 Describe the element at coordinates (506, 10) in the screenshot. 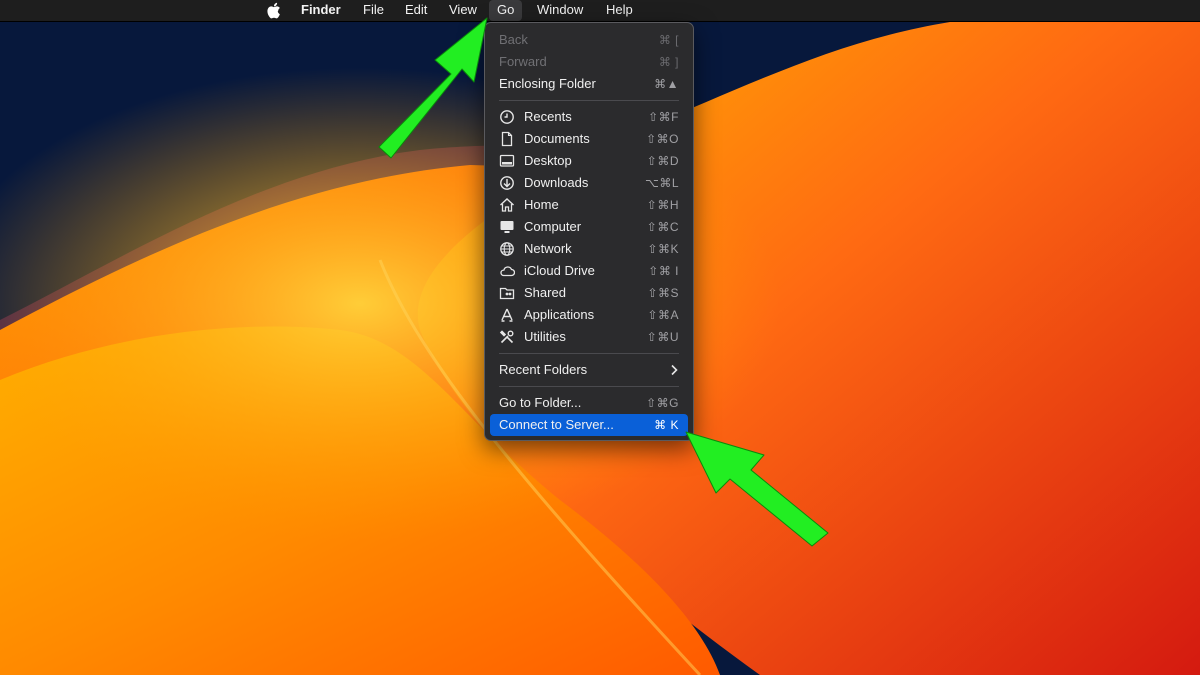

I see `menu-go: Go` at that location.